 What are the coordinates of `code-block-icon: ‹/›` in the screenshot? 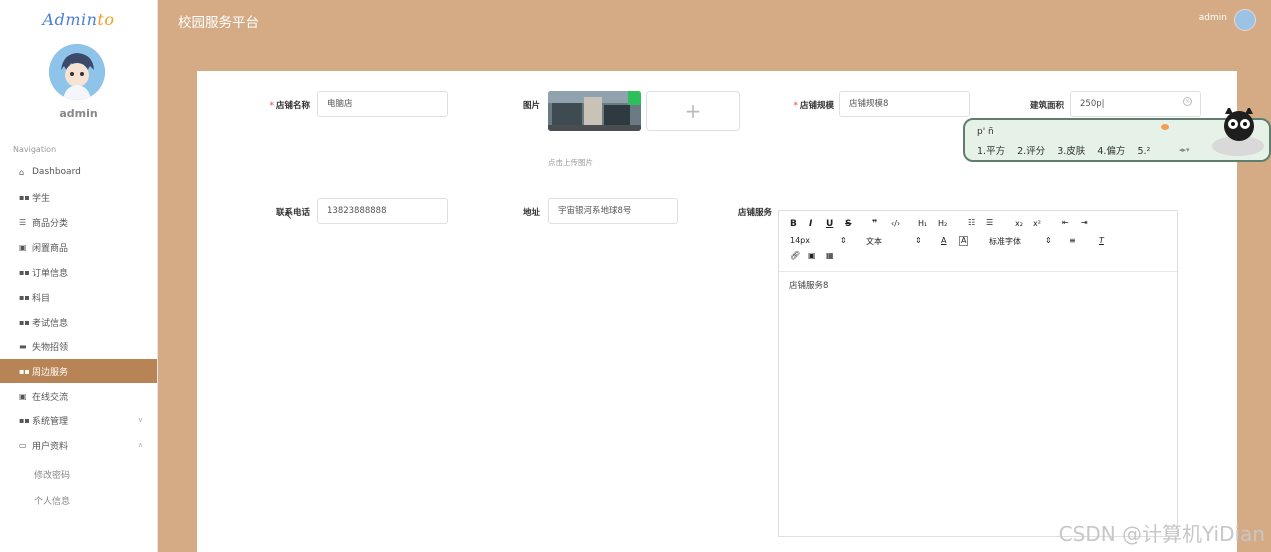 It's located at (895, 223).